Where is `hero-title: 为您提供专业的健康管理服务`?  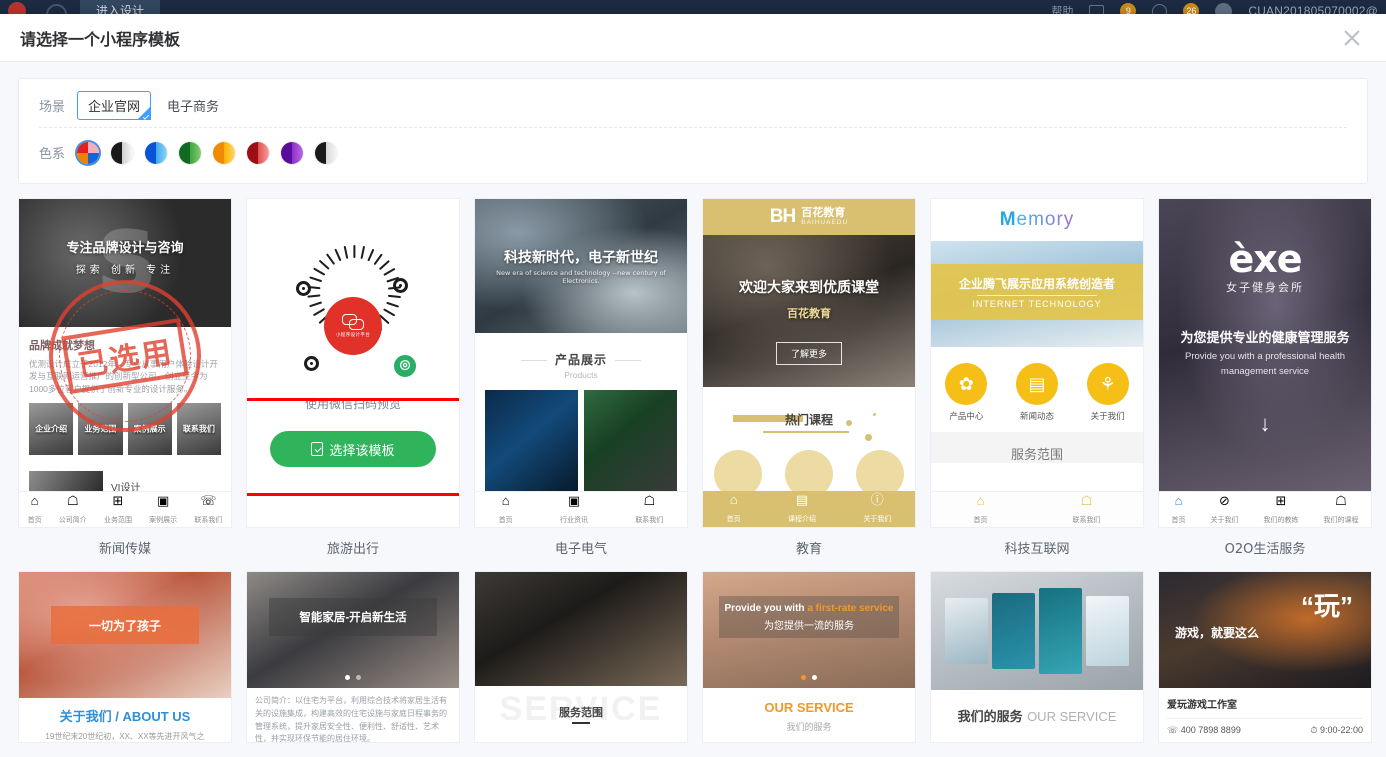 hero-title: 为您提供专业的健康管理服务 is located at coordinates (1265, 337).